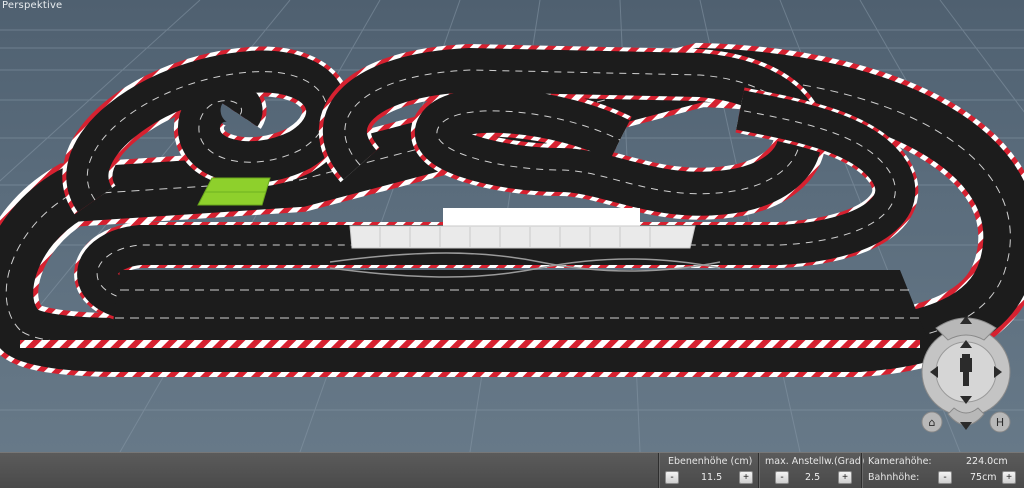 The height and width of the screenshot is (488, 1024). Describe the element at coordinates (811, 470) in the screenshot. I see `max-angle-panel: max. Anstellw.(Grad) - 2.5 +` at that location.